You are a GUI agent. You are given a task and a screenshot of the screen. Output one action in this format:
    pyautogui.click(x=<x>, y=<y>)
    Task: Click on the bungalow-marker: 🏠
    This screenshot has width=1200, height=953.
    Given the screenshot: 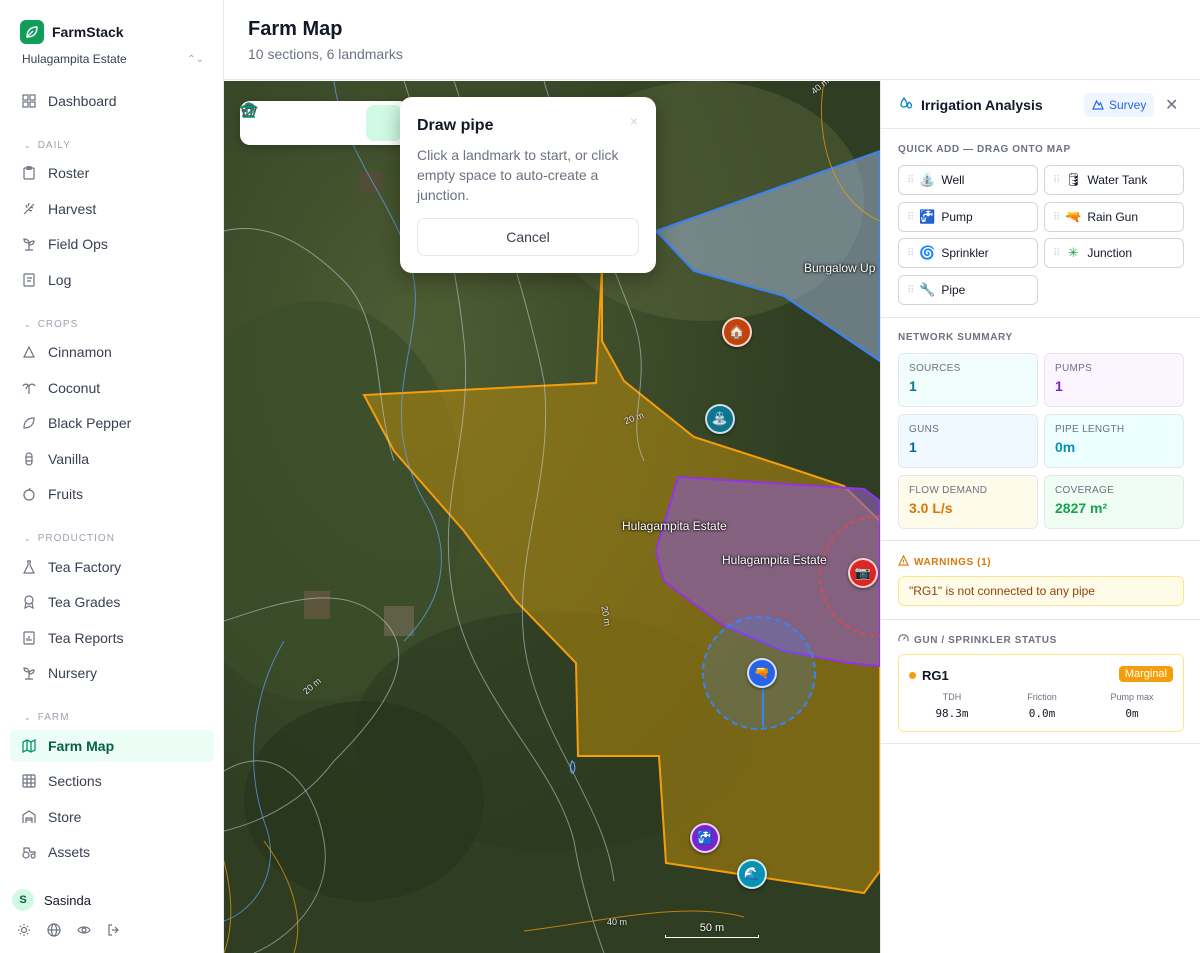 What is the action you would take?
    pyautogui.click(x=737, y=332)
    